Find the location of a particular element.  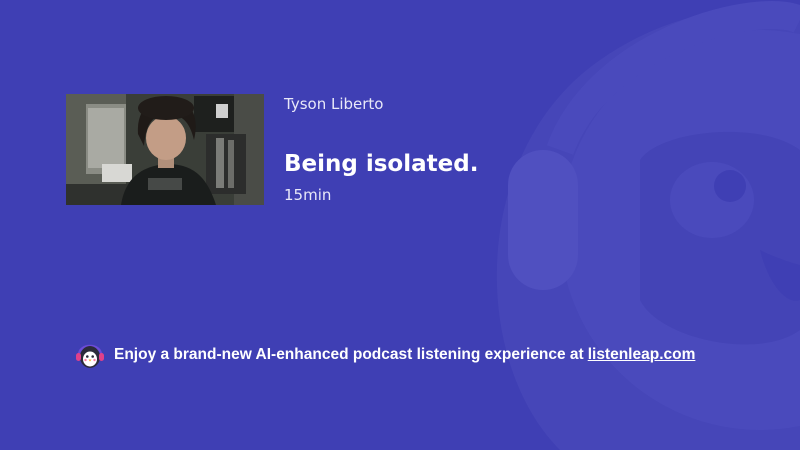

episode-author: Tyson Liberto is located at coordinates (333, 104).